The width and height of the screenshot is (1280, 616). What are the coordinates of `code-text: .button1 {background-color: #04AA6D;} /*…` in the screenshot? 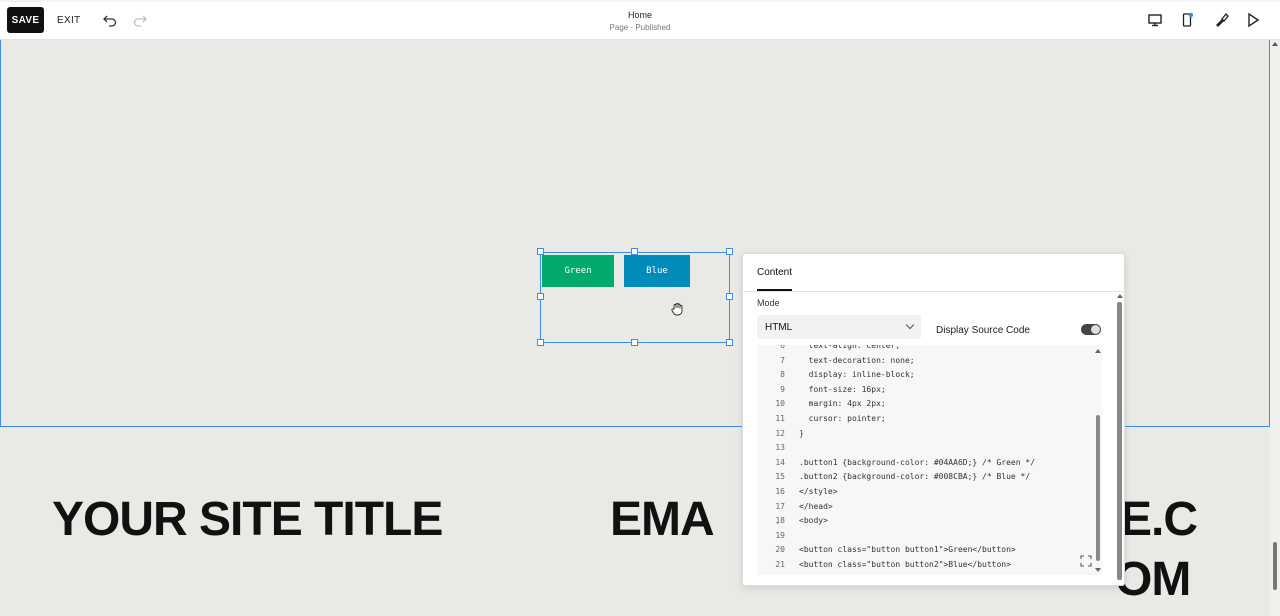 It's located at (917, 462).